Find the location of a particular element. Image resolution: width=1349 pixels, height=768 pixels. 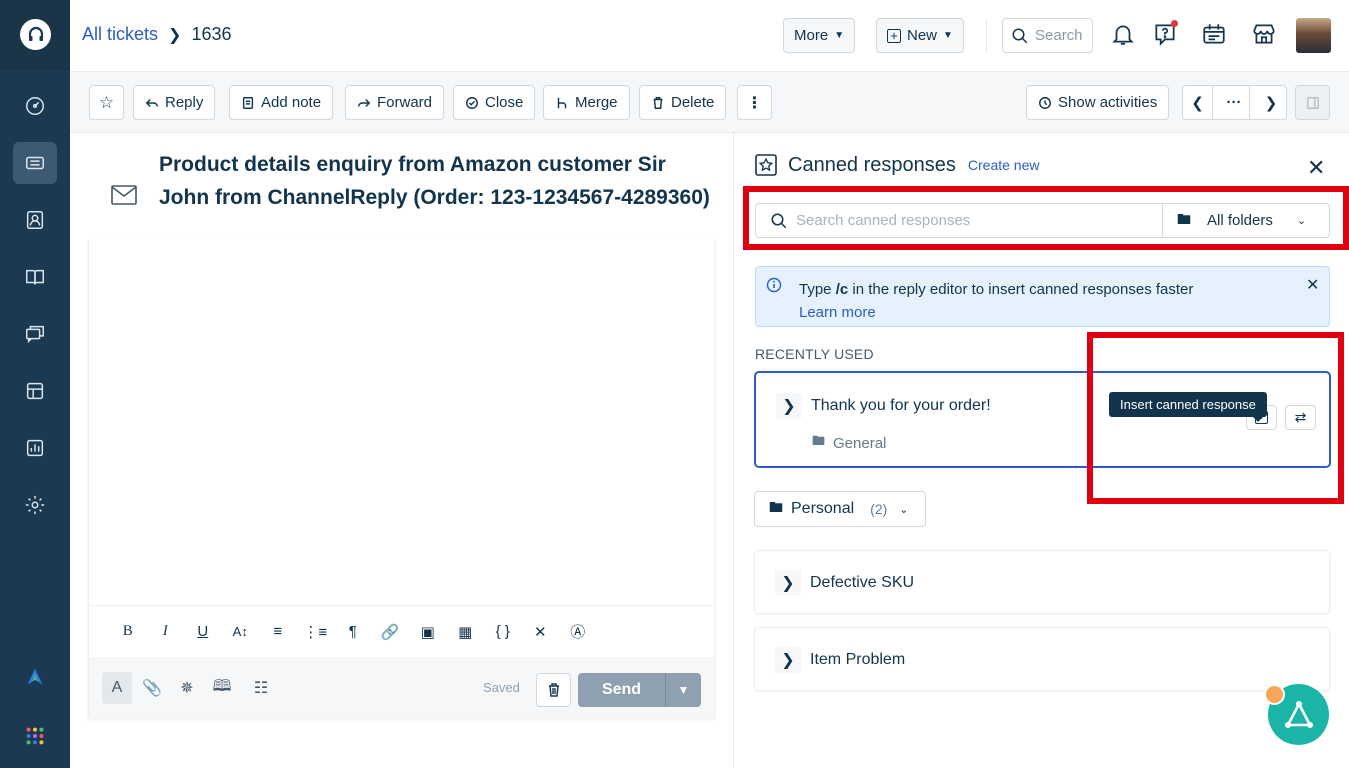

help-notification-dot is located at coordinates (1174, 23).